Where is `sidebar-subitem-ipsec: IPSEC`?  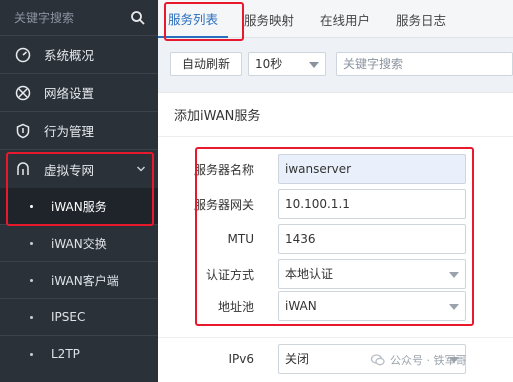 sidebar-subitem-ipsec: IPSEC is located at coordinates (79, 317).